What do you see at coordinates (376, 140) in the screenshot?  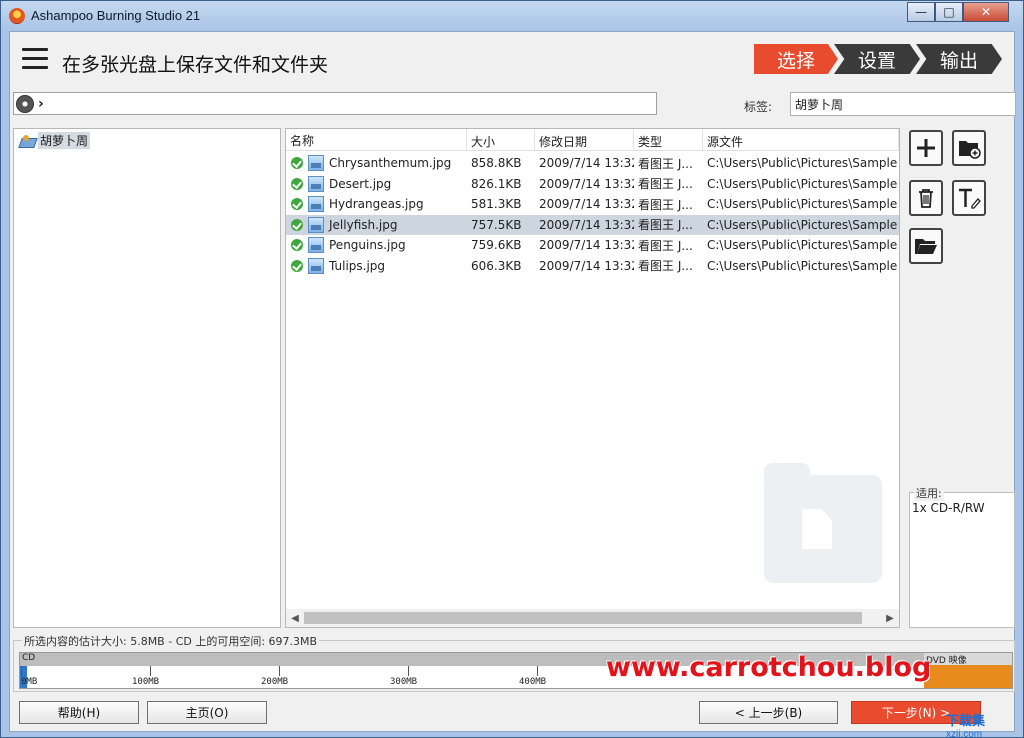 I see `column-name: 名称` at bounding box center [376, 140].